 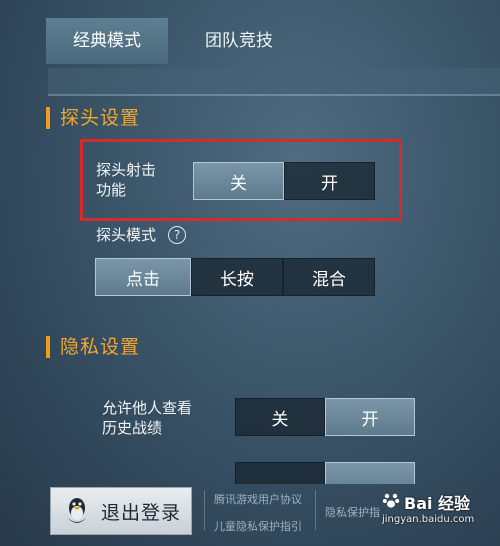 What do you see at coordinates (107, 41) in the screenshot?
I see `tab-classic-mode: 经典模式` at bounding box center [107, 41].